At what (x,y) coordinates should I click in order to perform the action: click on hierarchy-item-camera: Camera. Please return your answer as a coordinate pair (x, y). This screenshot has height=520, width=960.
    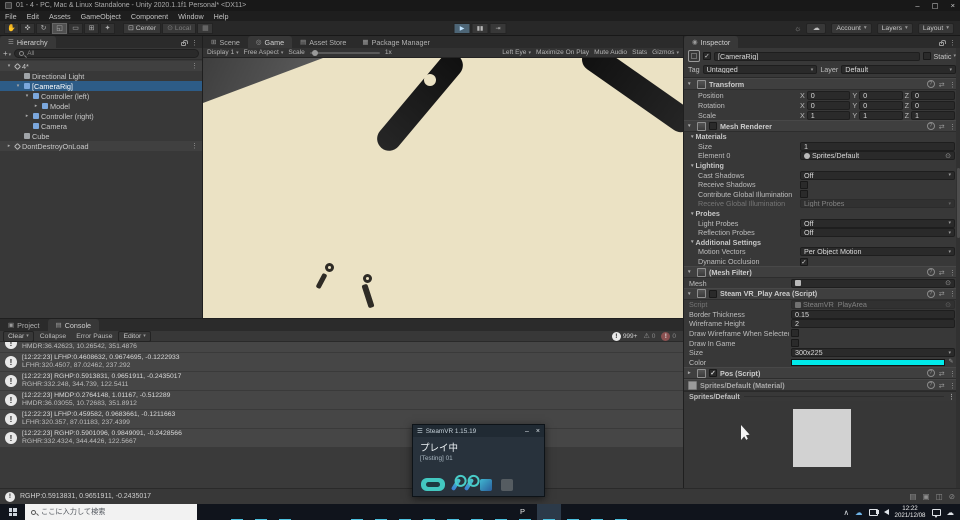
    Looking at the image, I should click on (101, 126).